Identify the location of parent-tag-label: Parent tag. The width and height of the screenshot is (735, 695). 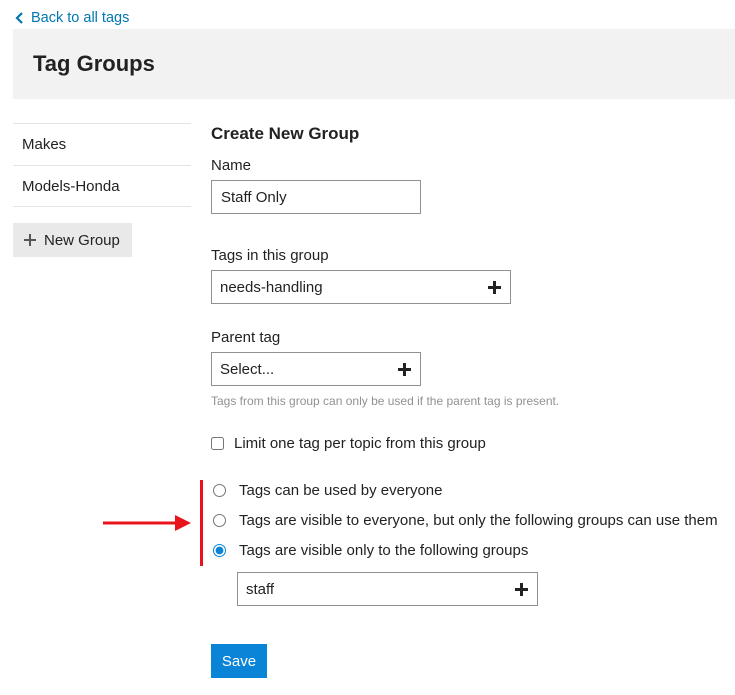
(246, 337).